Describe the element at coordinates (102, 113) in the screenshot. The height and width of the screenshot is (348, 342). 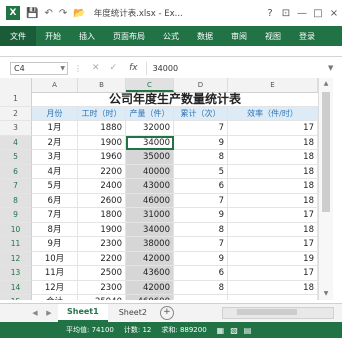
I see `cell-b2: 工时（时）` at that location.